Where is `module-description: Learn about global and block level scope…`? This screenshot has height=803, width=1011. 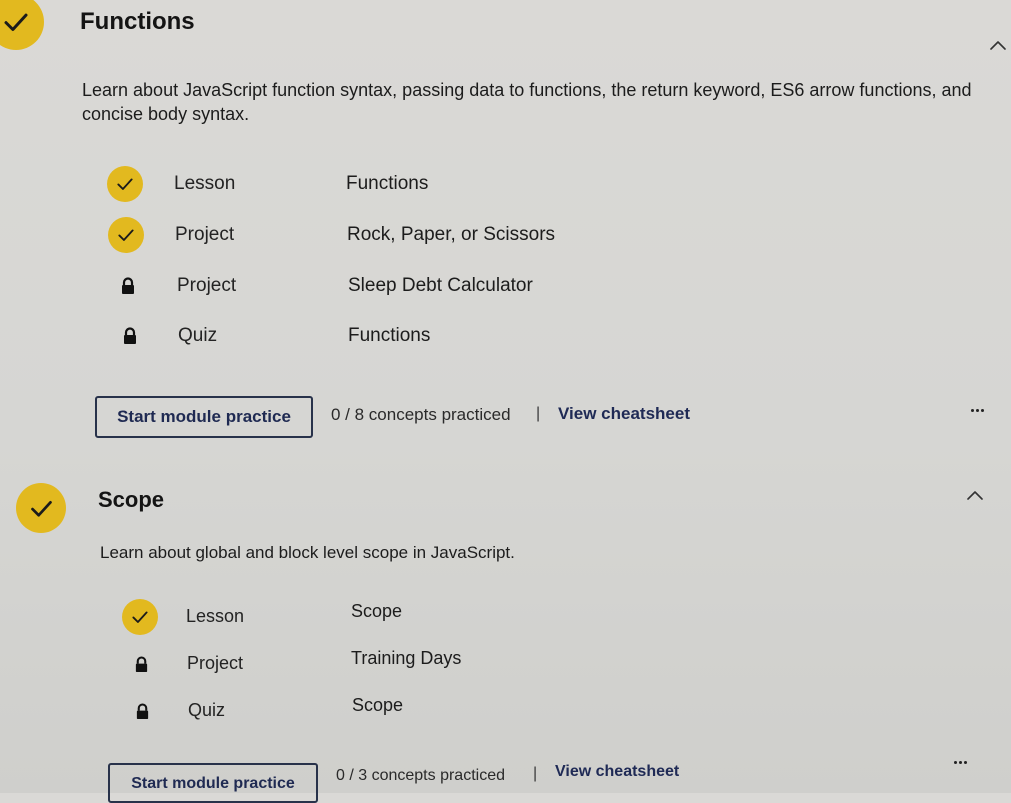 module-description: Learn about global and block level scope… is located at coordinates (307, 552).